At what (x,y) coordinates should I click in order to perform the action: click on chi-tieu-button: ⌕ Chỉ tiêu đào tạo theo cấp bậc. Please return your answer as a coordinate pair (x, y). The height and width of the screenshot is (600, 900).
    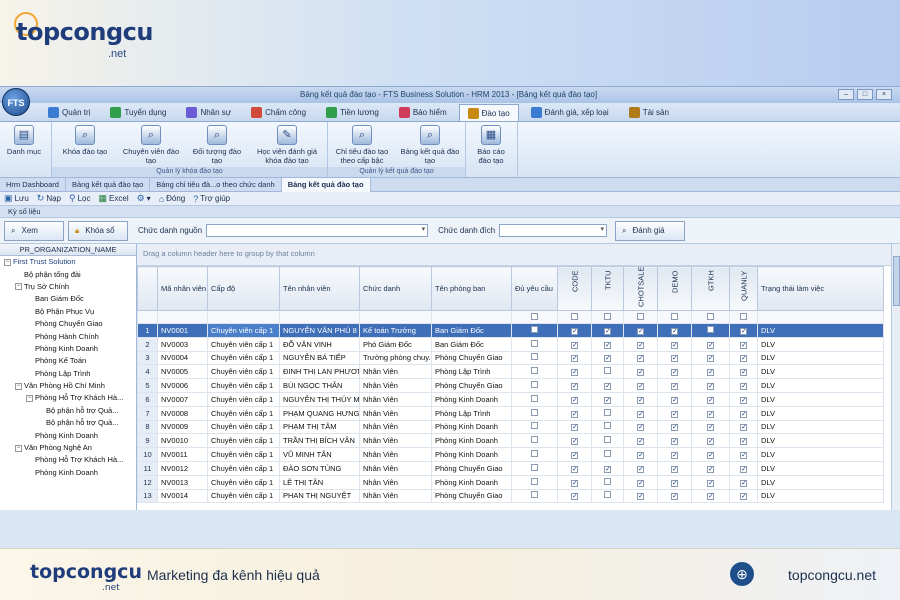
    Looking at the image, I should click on (362, 144).